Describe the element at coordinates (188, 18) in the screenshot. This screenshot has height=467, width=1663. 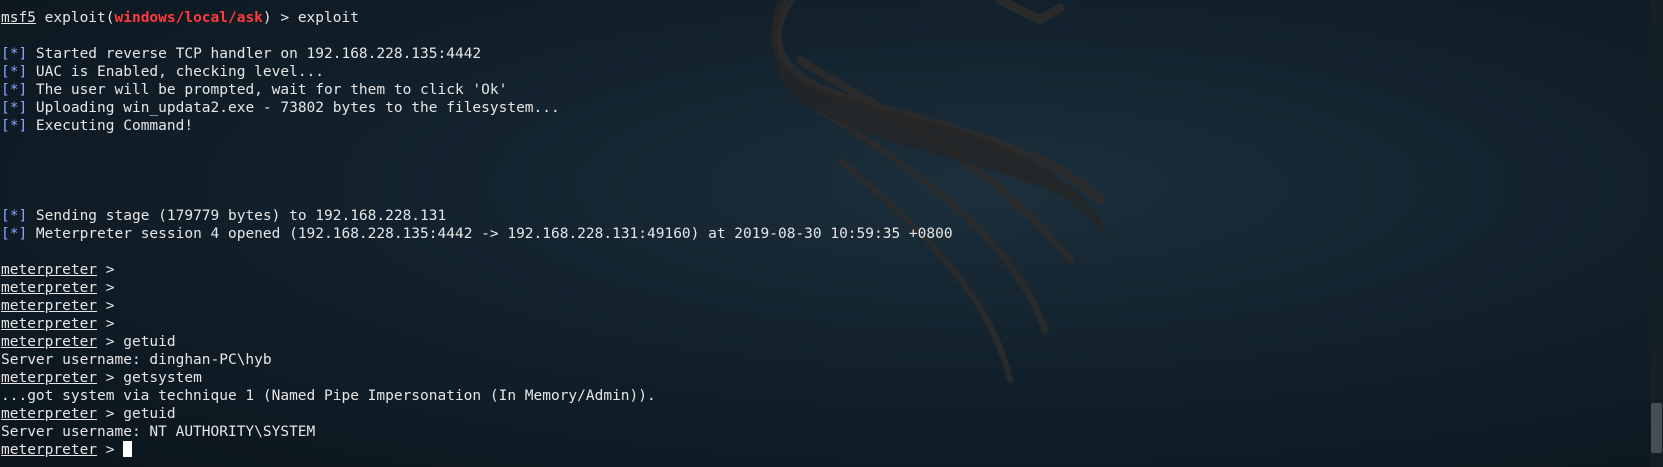
I see `module-name: windows/local/ask` at that location.